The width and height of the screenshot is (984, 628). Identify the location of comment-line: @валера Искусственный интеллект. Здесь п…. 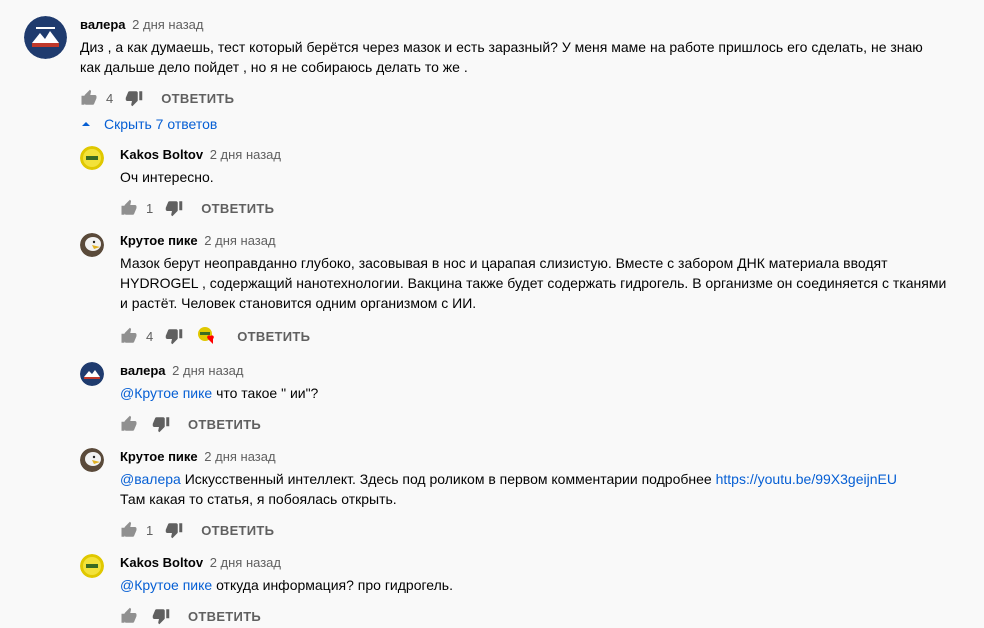
(508, 479).